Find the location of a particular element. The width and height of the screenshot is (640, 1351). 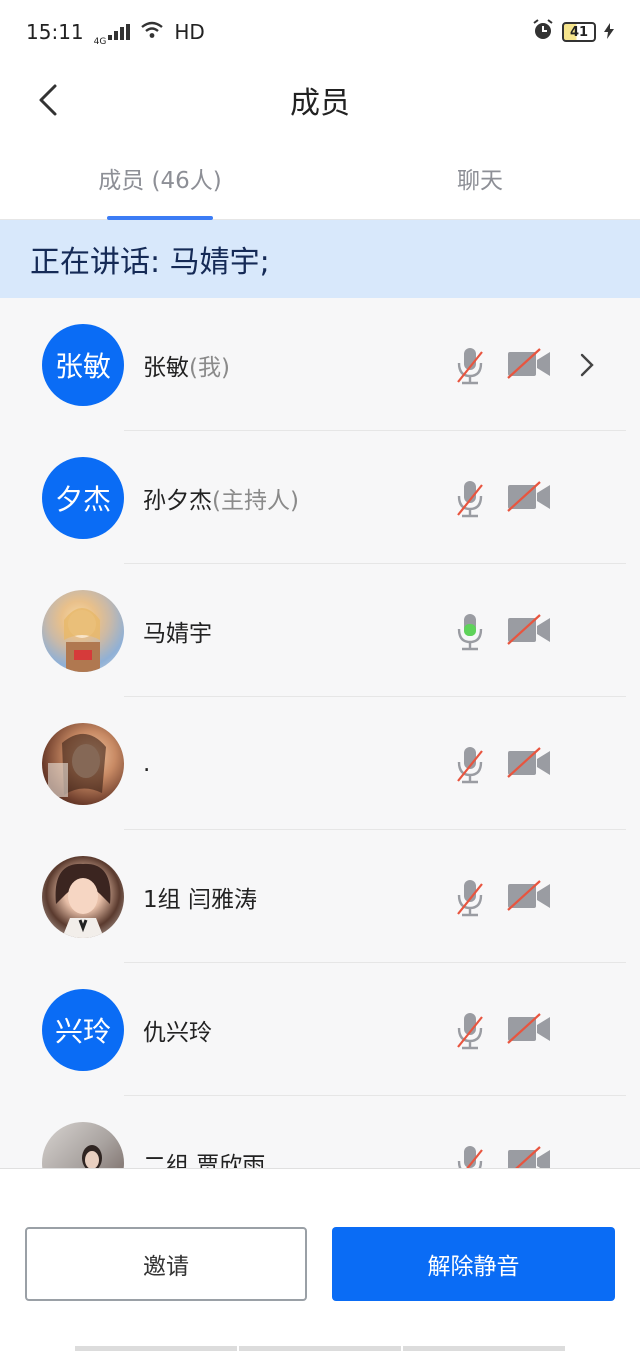

page-title: 成员 is located at coordinates (320, 103).